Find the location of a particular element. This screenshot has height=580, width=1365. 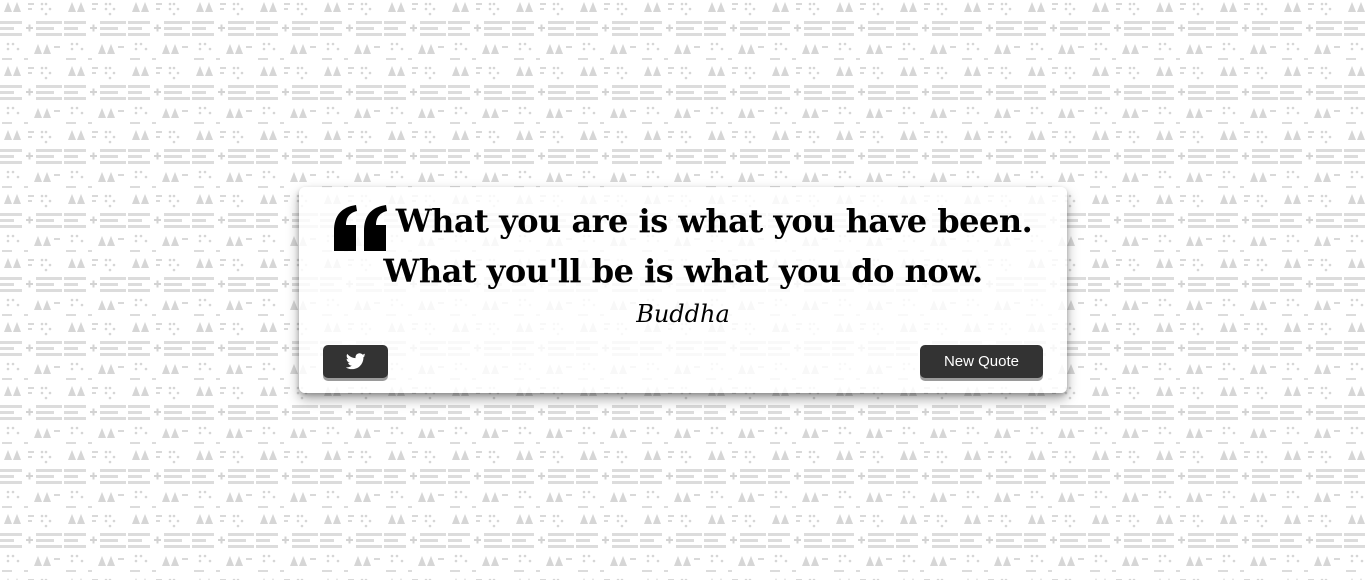

tweet-button is located at coordinates (355, 361).